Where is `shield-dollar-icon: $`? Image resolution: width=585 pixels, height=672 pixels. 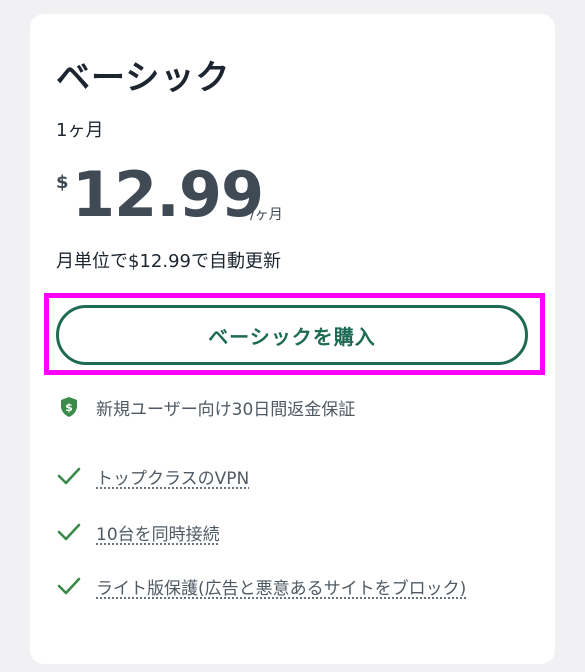 shield-dollar-icon: $ is located at coordinates (69, 407).